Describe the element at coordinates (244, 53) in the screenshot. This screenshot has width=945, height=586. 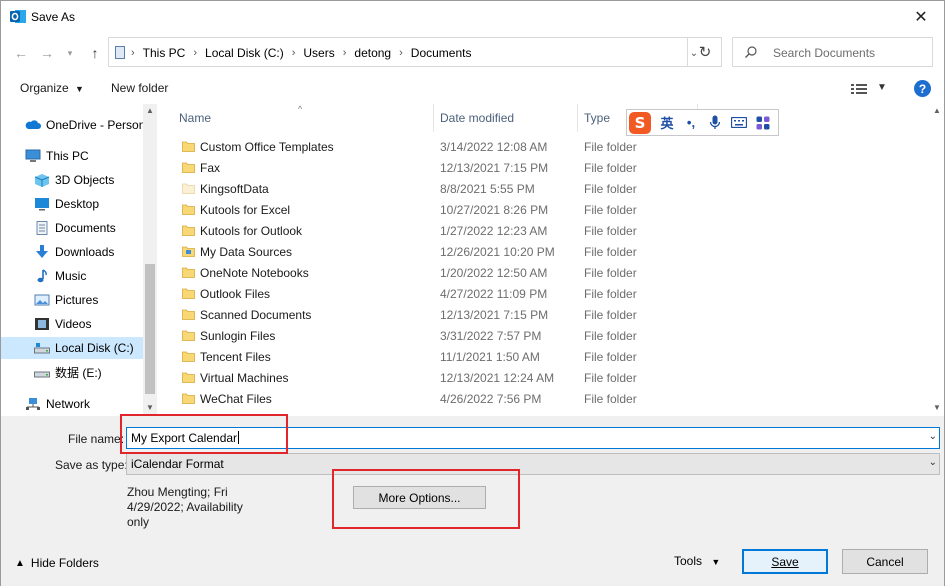
I see `breadcrumb-local-disk: Local Disk (C:)` at that location.